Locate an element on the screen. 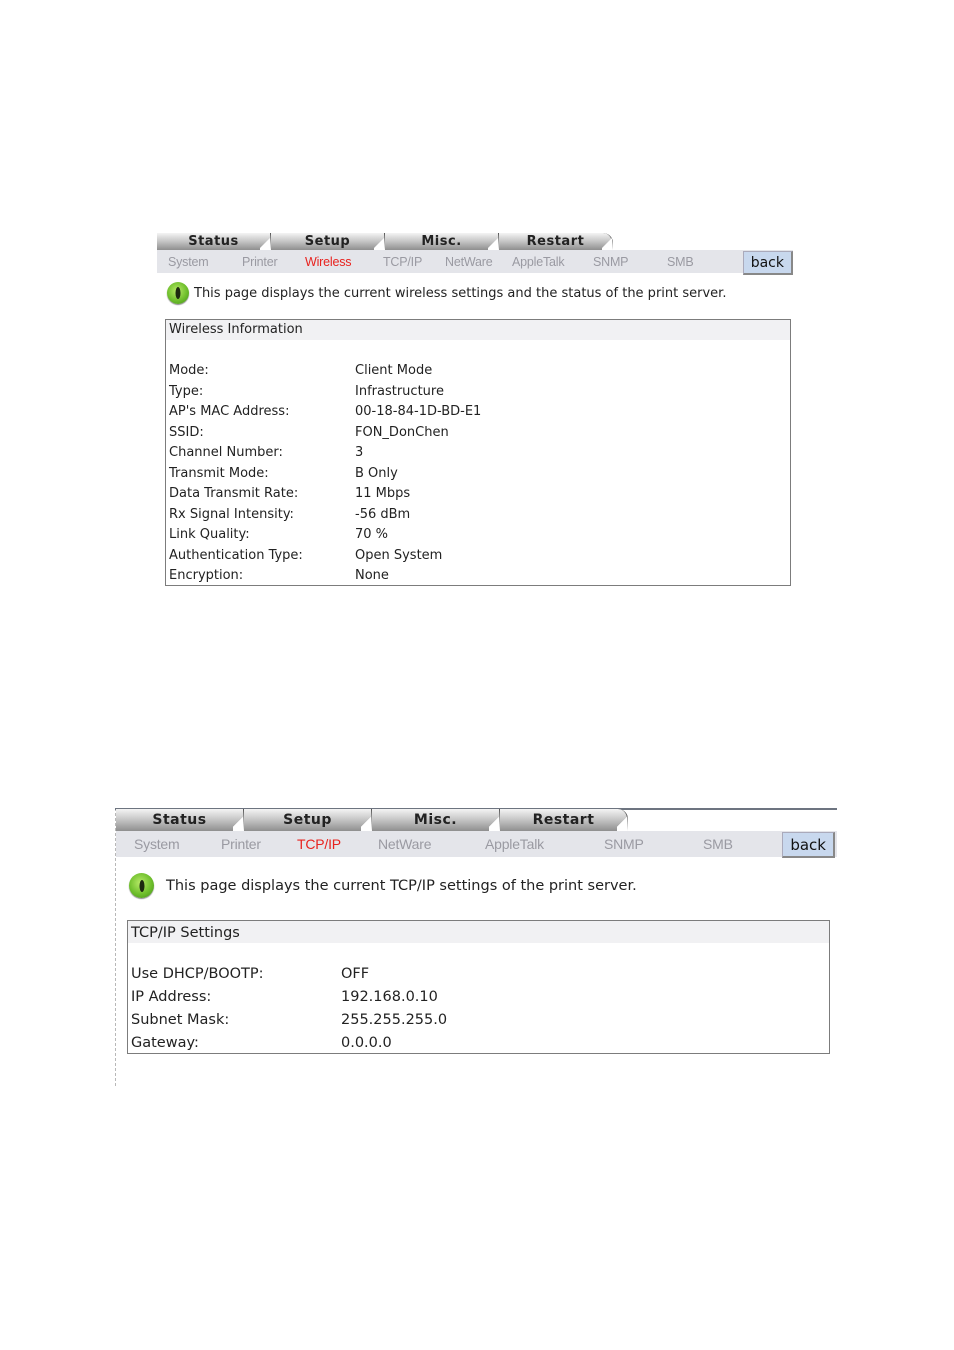 This screenshot has height=1350, width=954. subnav-wireless: Wireless is located at coordinates (328, 262).